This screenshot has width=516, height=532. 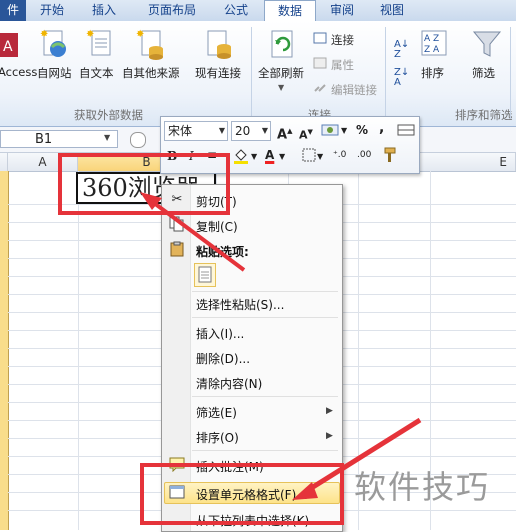 I want to click on watermark-text: 软件技巧, so click(x=422, y=487).